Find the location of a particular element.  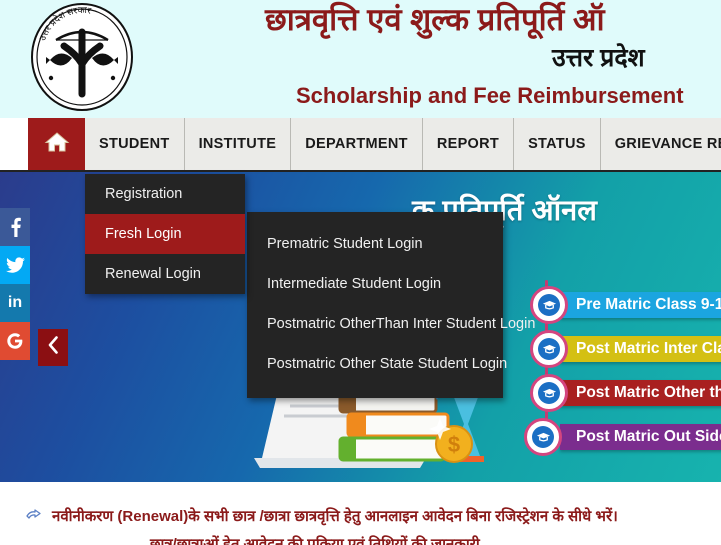

banner-ribbon-label: Post Matric Out Side S is located at coordinates (648, 436).